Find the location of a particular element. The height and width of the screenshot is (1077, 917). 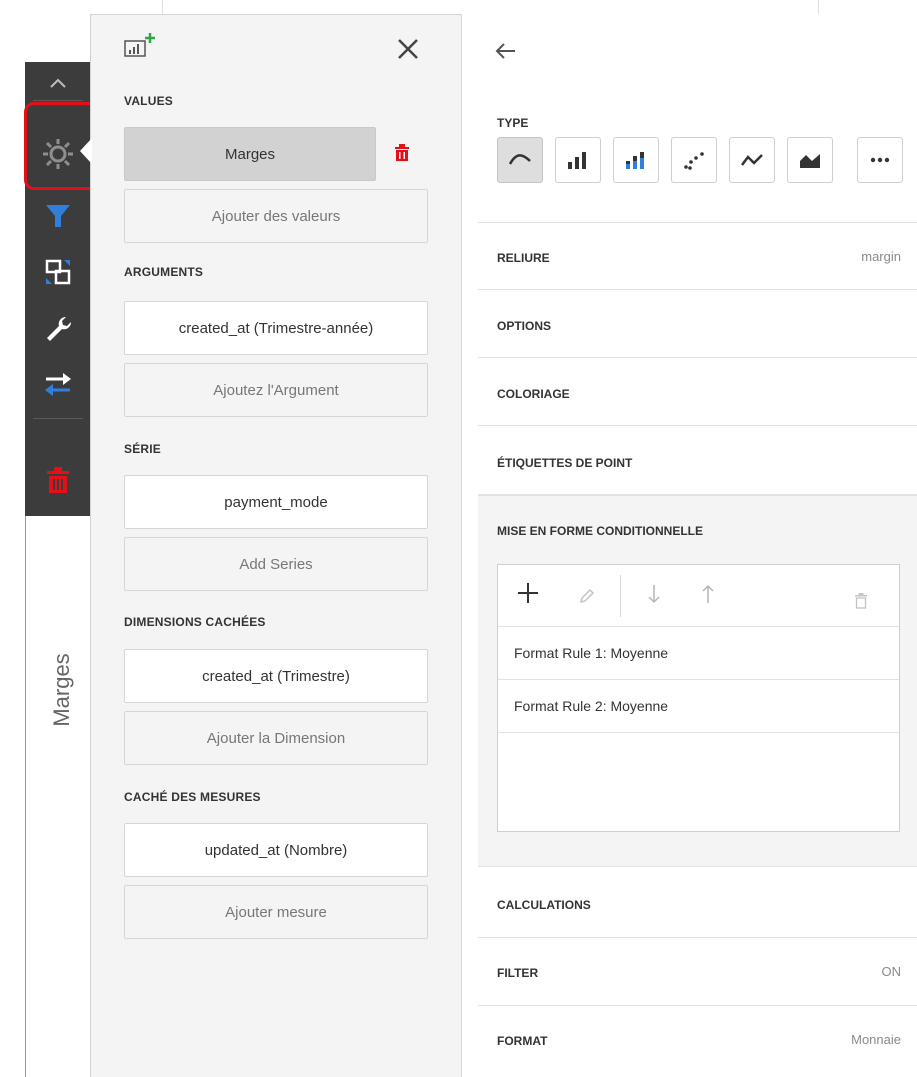

add-measure-button: Ajouter mesure is located at coordinates (276, 912).